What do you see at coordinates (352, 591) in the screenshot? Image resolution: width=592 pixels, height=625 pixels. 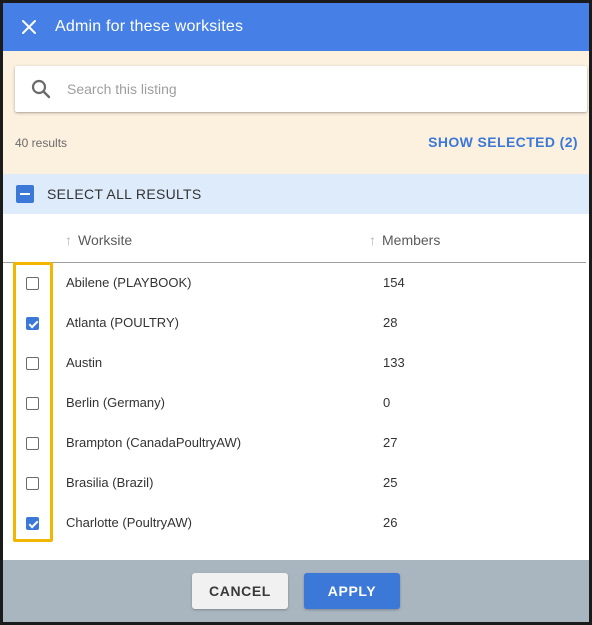 I see `apply-button: APPLY` at bounding box center [352, 591].